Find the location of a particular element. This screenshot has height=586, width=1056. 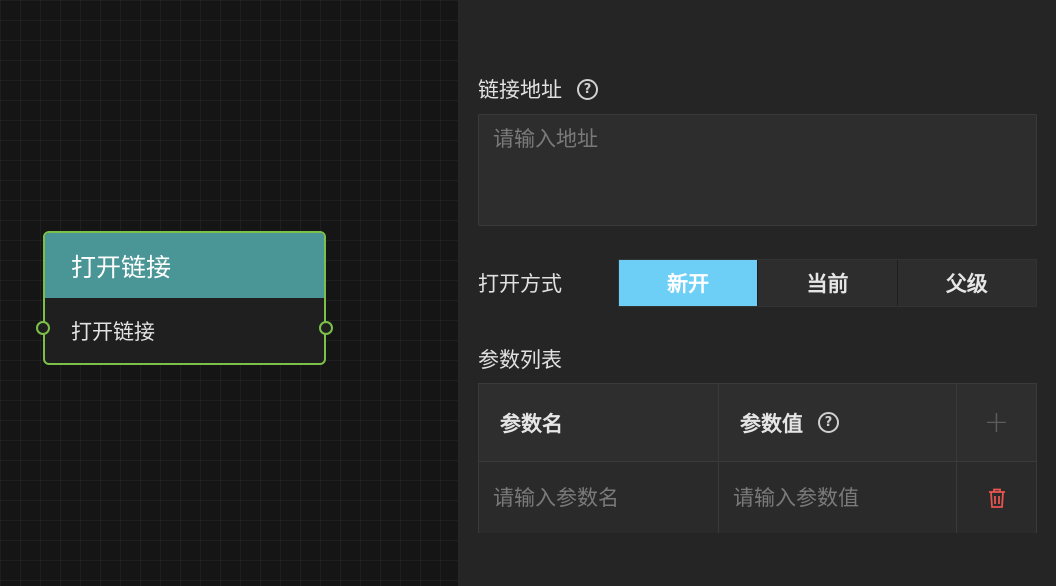

param-value-input is located at coordinates (837, 497).